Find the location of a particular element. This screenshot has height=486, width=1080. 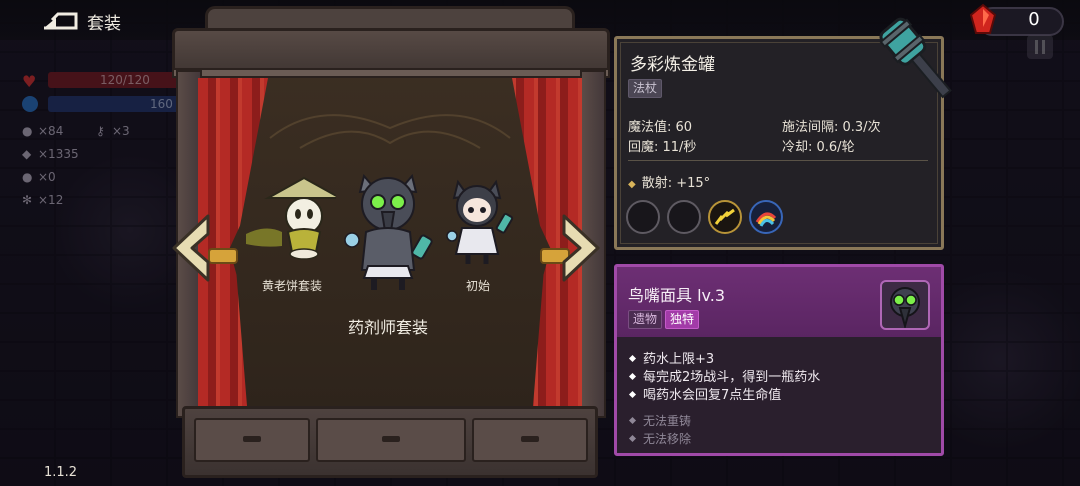

plague-mask-icon is located at coordinates (905, 308).